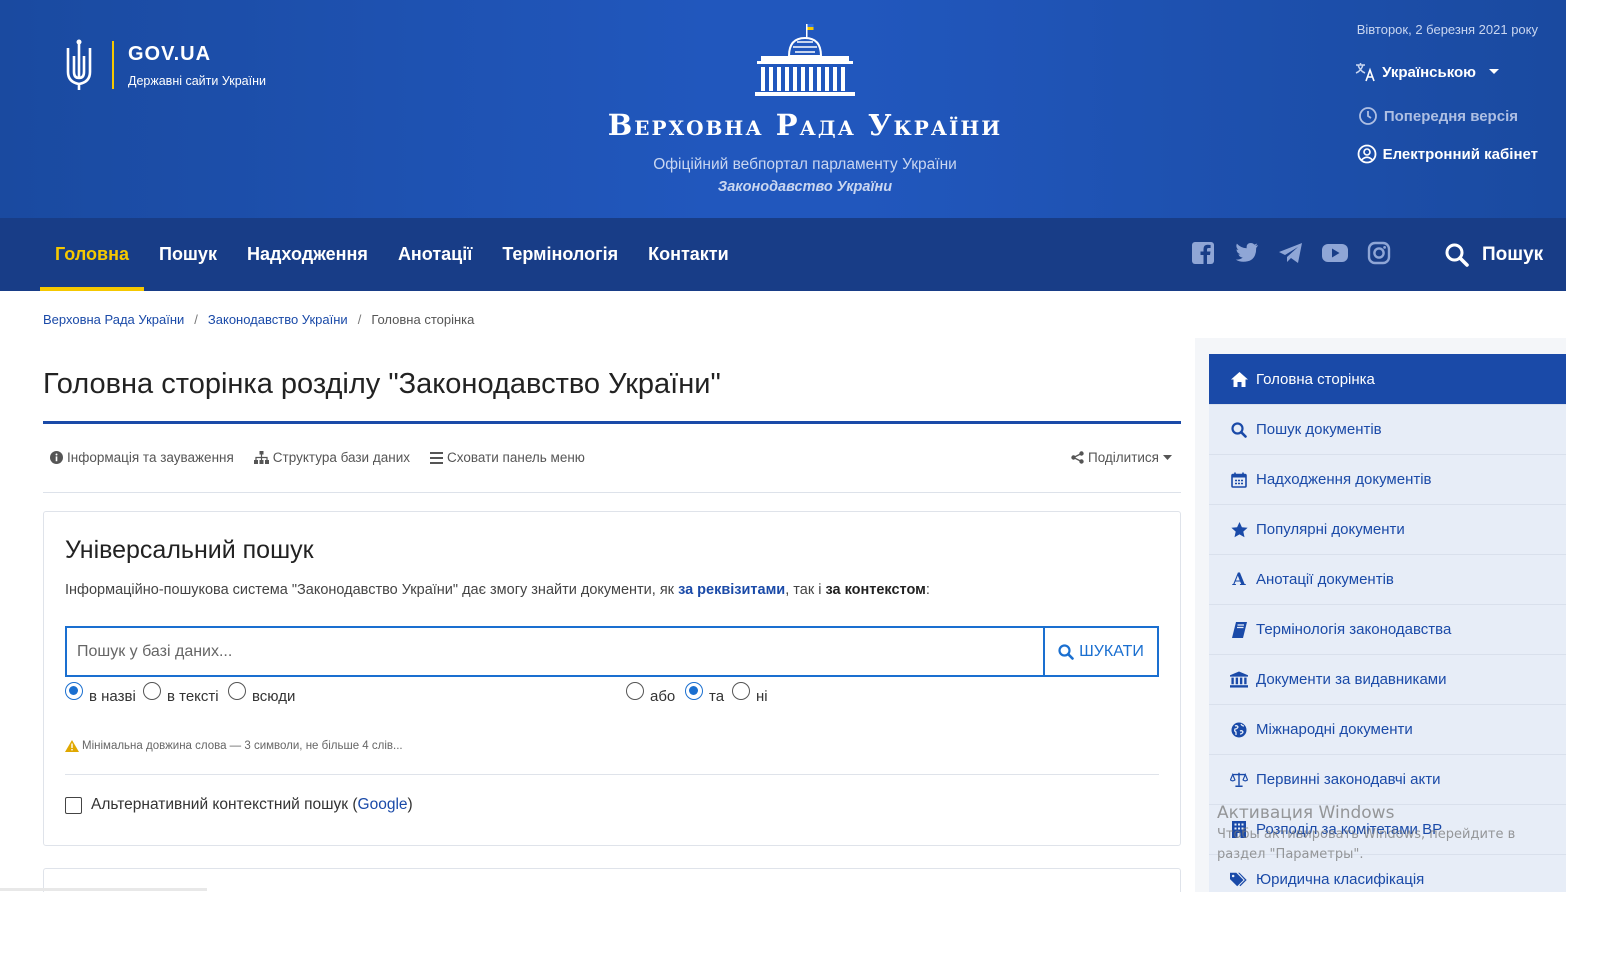  Describe the element at coordinates (435, 254) in the screenshot. I see `nav-item-annotations: Анотації` at that location.